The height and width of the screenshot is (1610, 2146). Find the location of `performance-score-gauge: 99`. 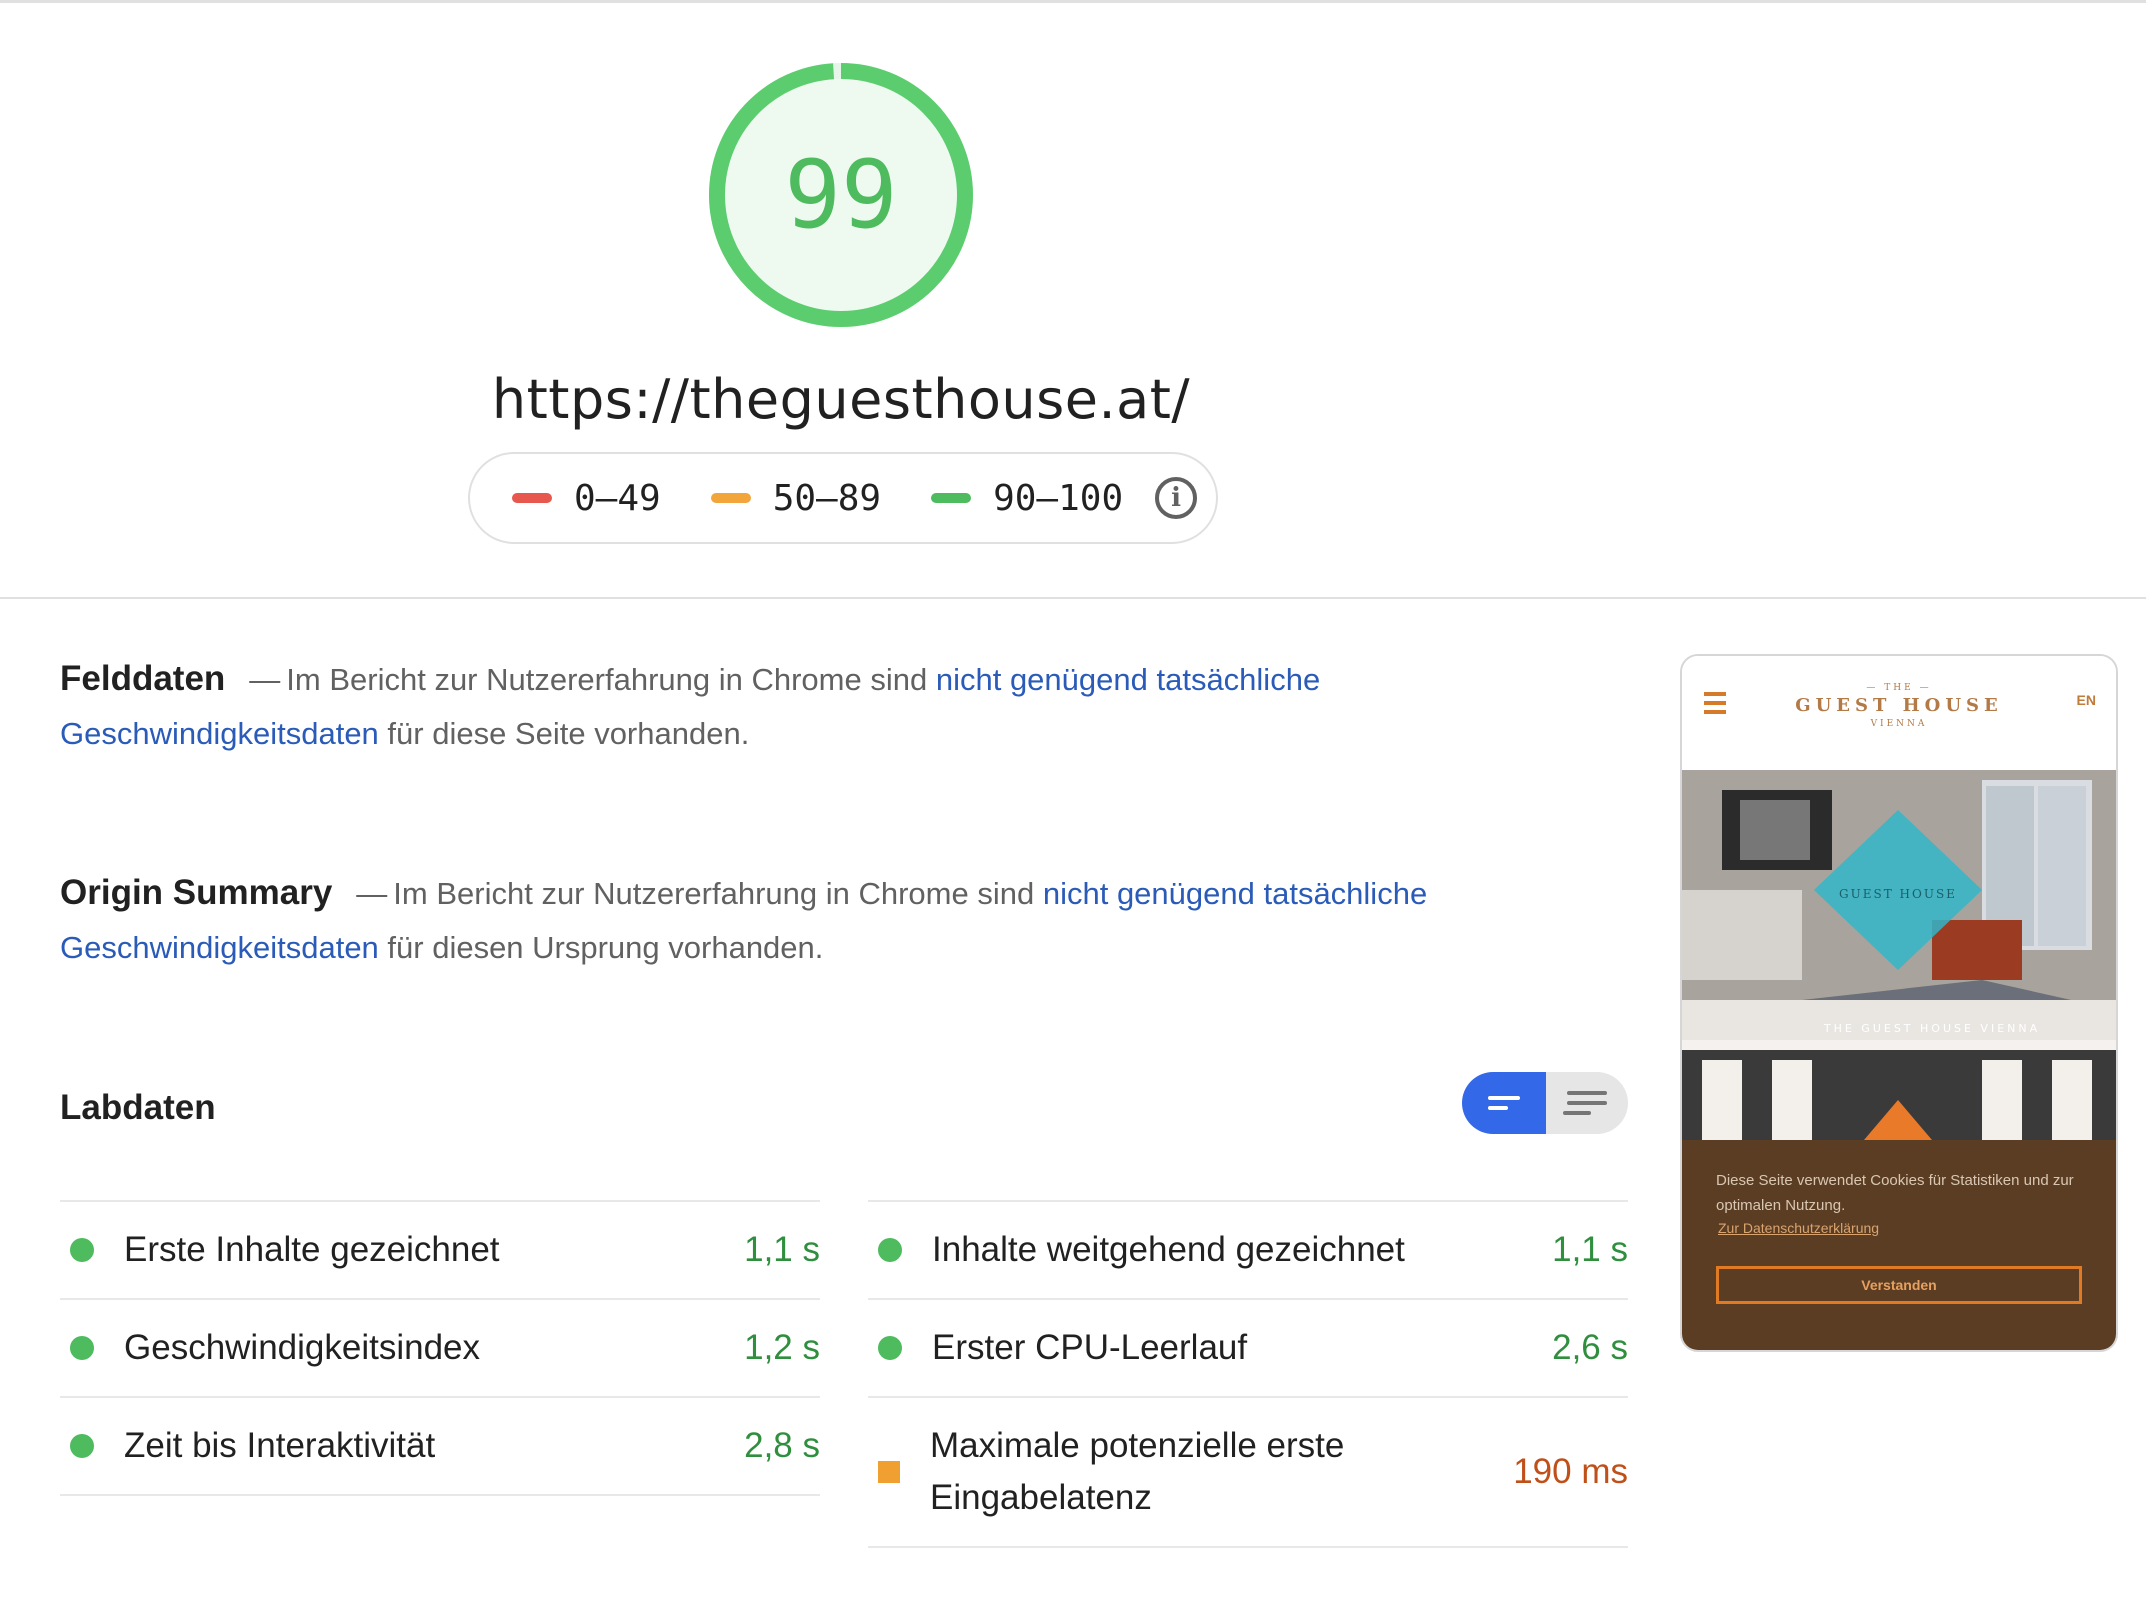

performance-score-gauge: 99 is located at coordinates (841, 195).